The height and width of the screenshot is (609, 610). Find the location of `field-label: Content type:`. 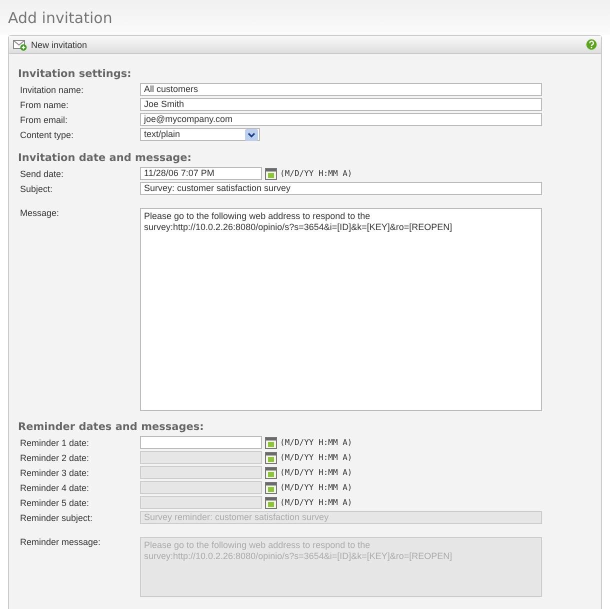

field-label: Content type: is located at coordinates (47, 135).